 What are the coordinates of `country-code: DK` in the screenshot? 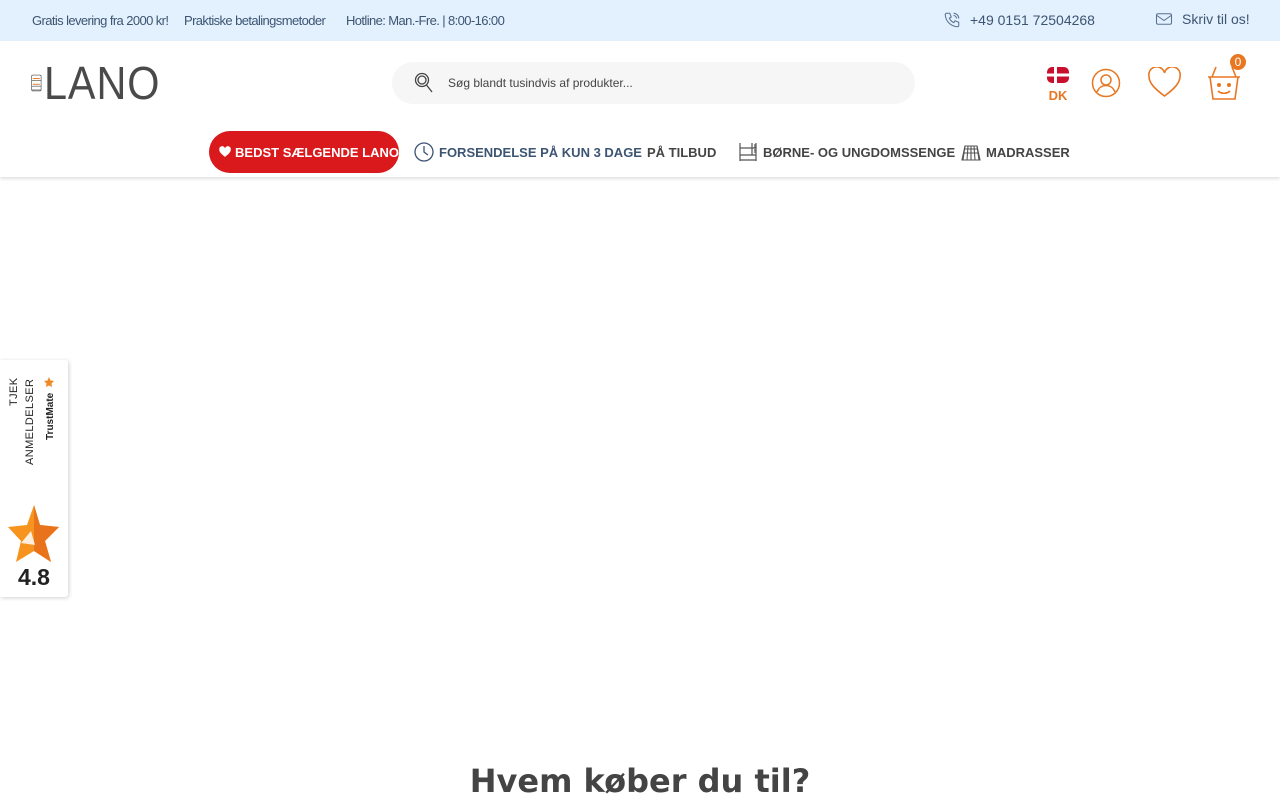 It's located at (1058, 95).